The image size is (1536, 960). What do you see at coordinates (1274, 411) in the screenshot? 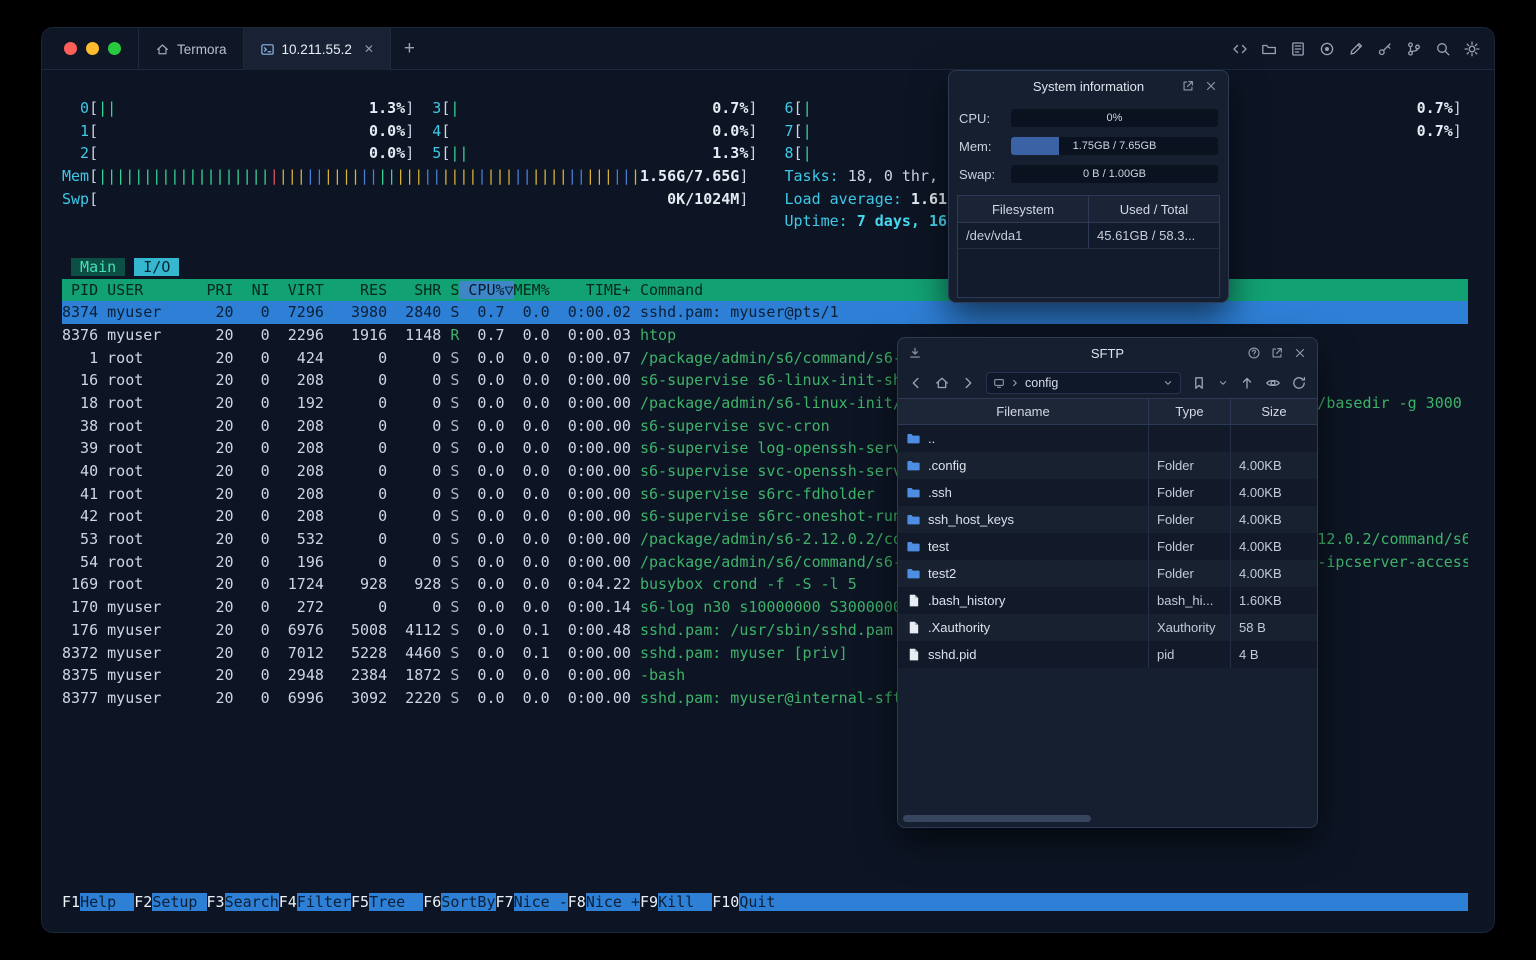
I see `col-size: Size` at bounding box center [1274, 411].